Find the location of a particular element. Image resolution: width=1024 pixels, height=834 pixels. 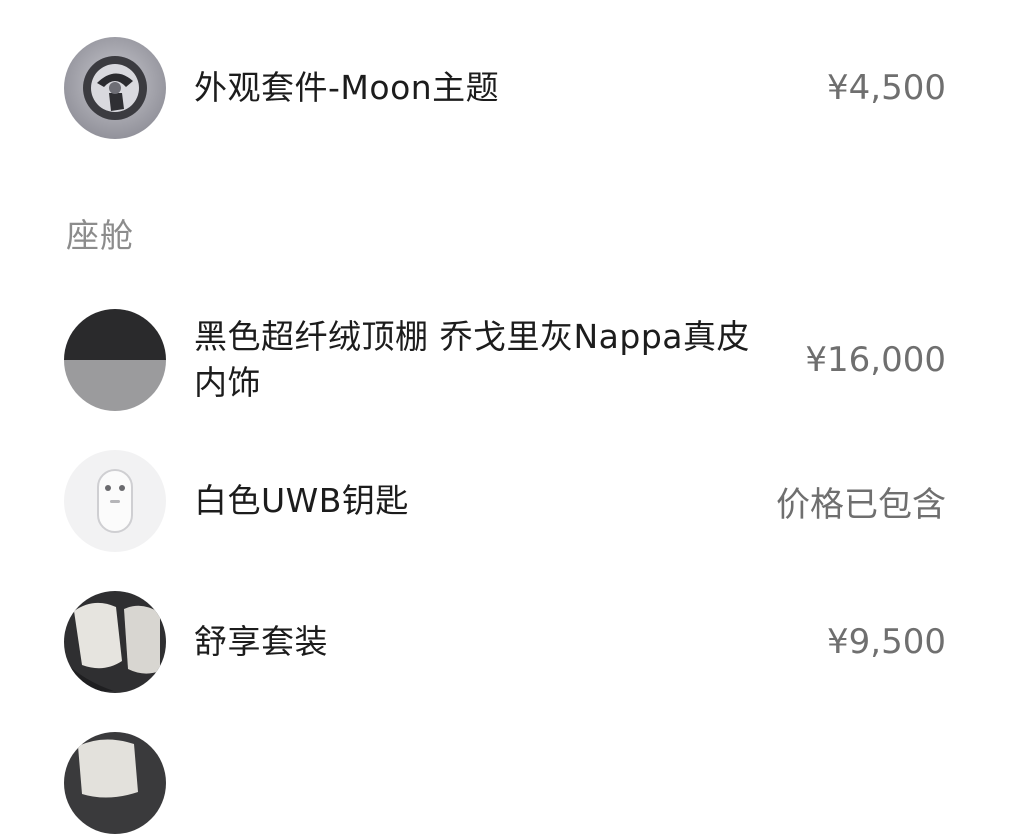

option-row-exterior-kit: 外观套件-Moon主题 ¥4,500 is located at coordinates (505, 88).